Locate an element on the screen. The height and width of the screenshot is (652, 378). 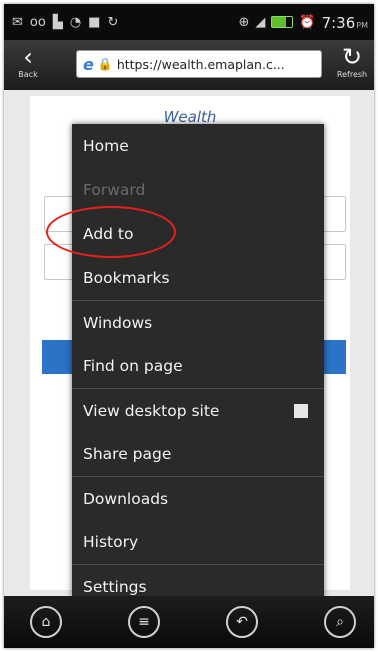
back-label: Back is located at coordinates (28, 74).